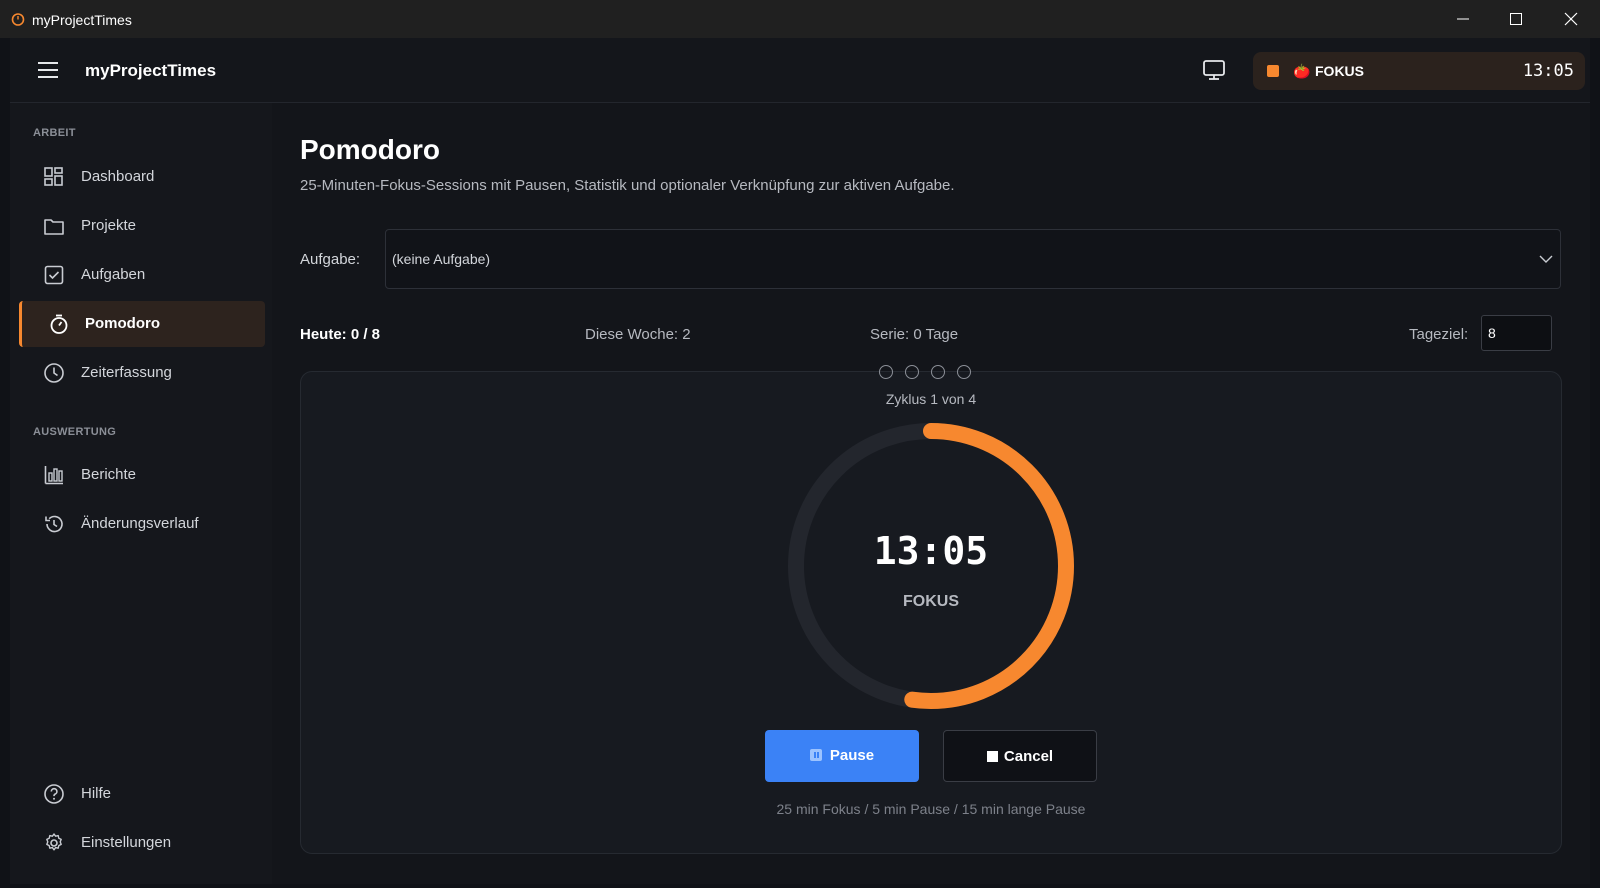 The image size is (1600, 888). Describe the element at coordinates (931, 399) in the screenshot. I see `cycle-text: Zyklus 1 von 4` at that location.